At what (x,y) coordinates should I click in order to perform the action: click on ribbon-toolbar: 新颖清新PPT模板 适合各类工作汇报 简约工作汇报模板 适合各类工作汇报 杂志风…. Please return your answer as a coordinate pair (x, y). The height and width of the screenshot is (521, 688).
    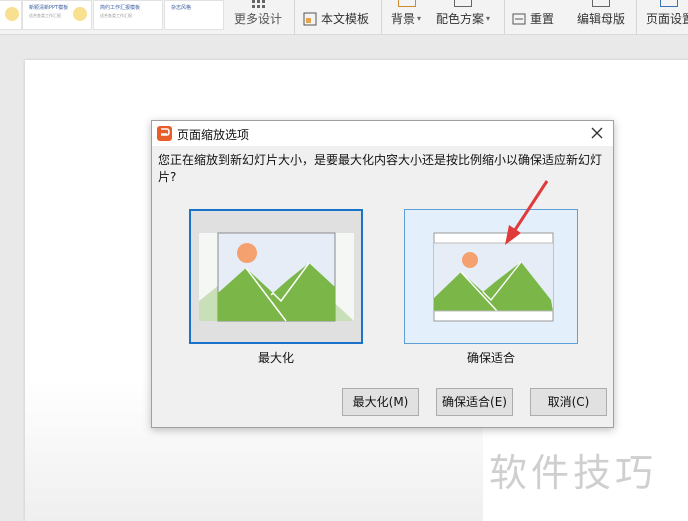
    Looking at the image, I should click on (344, 17).